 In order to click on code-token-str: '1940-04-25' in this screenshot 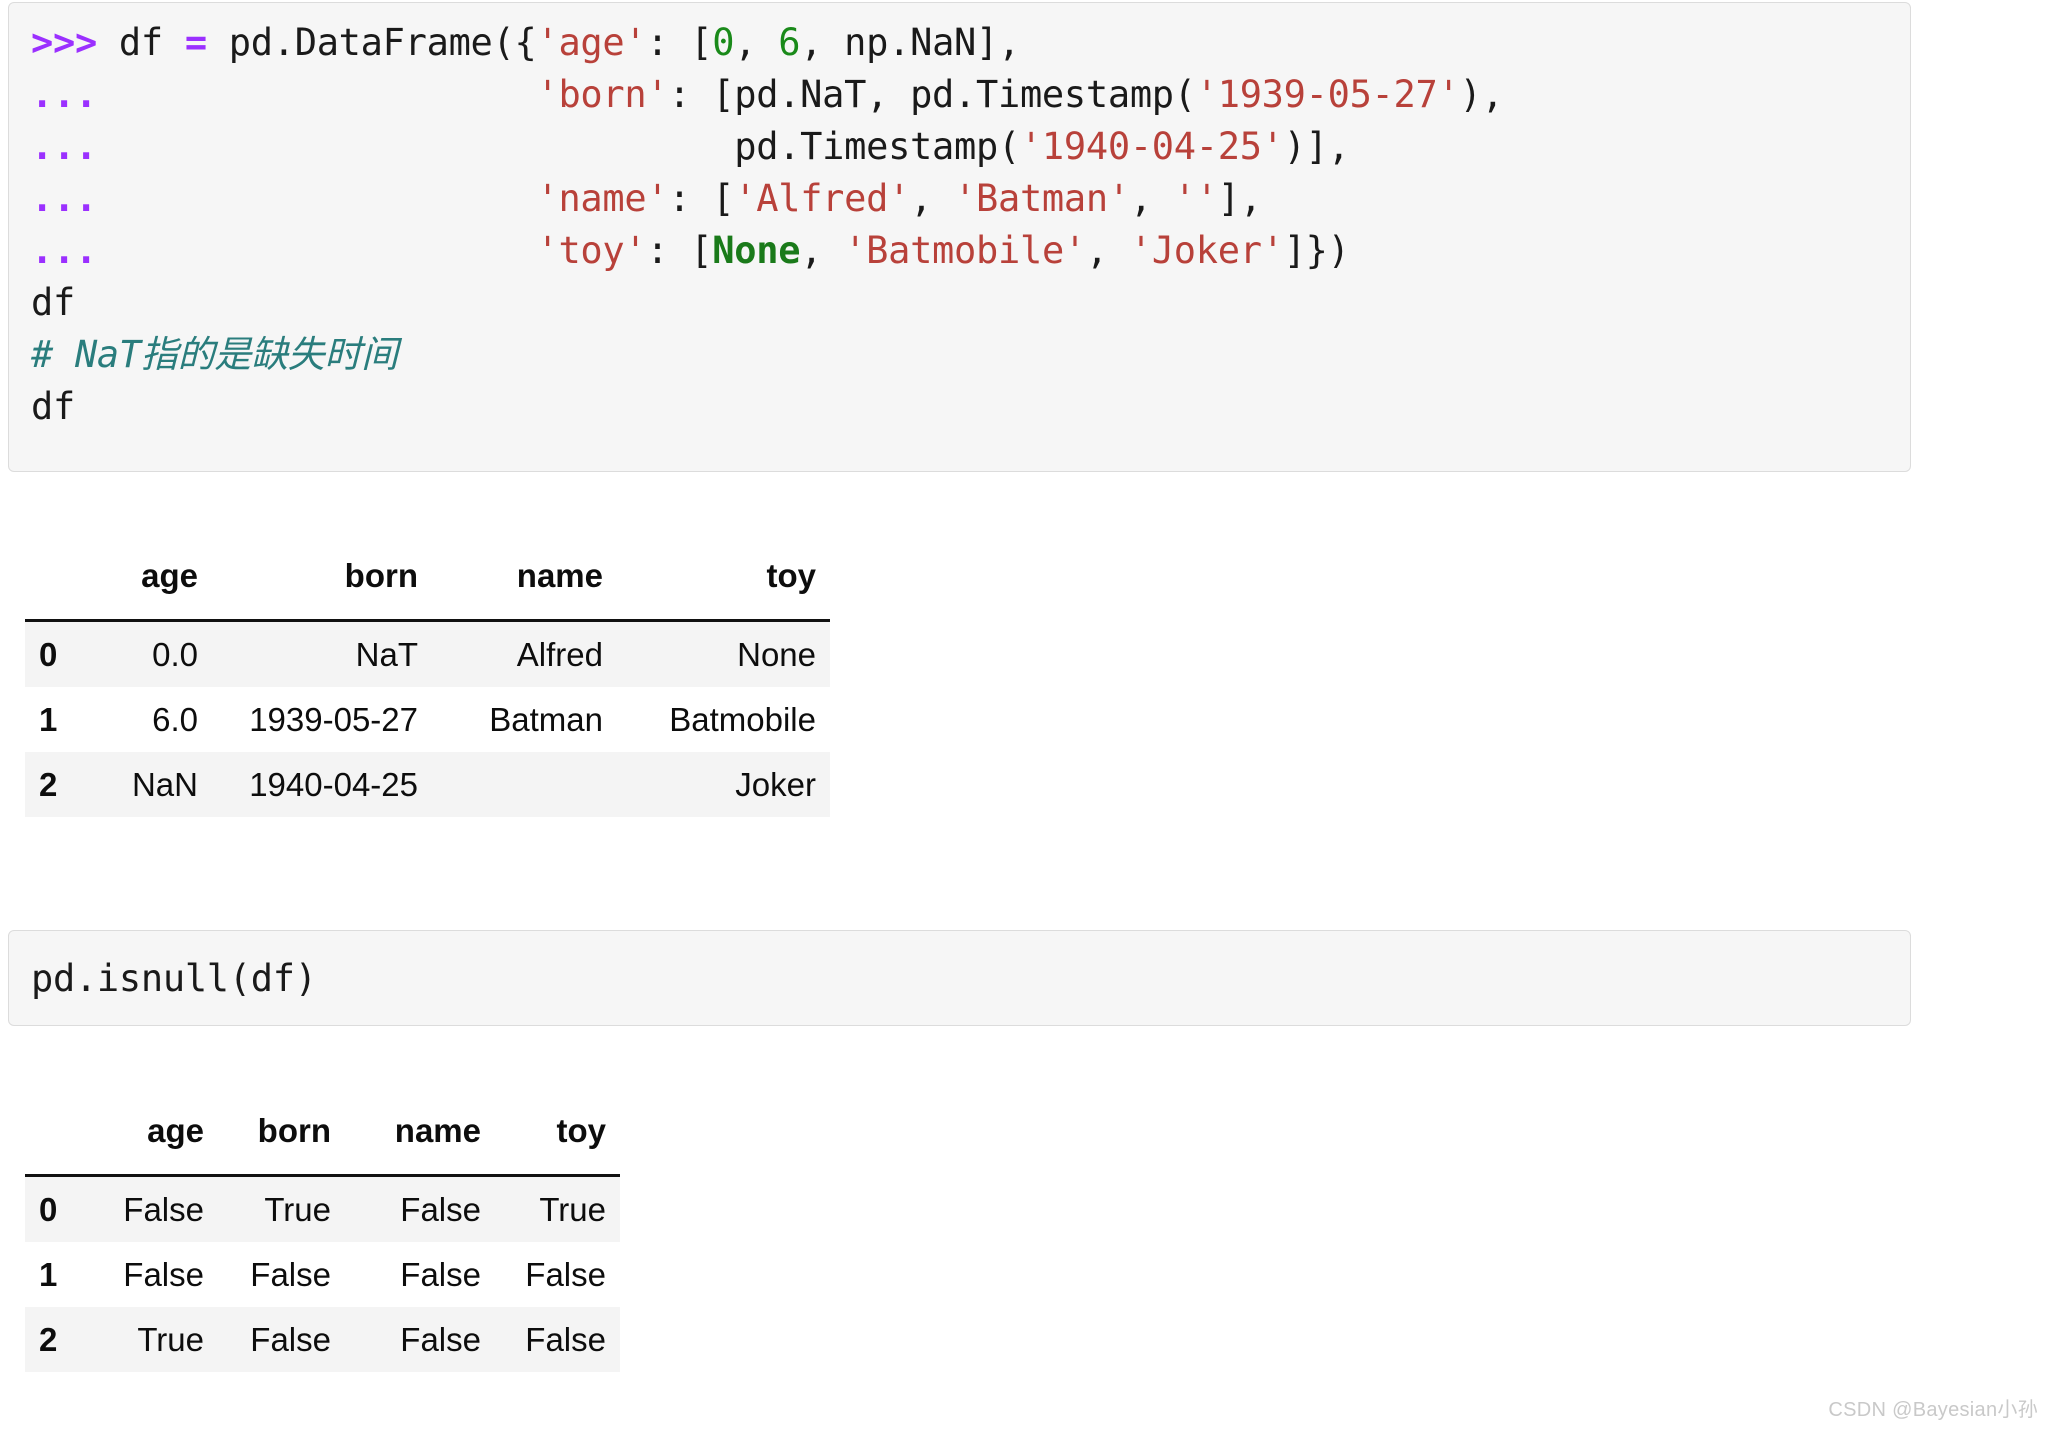, I will do `click(1151, 146)`.